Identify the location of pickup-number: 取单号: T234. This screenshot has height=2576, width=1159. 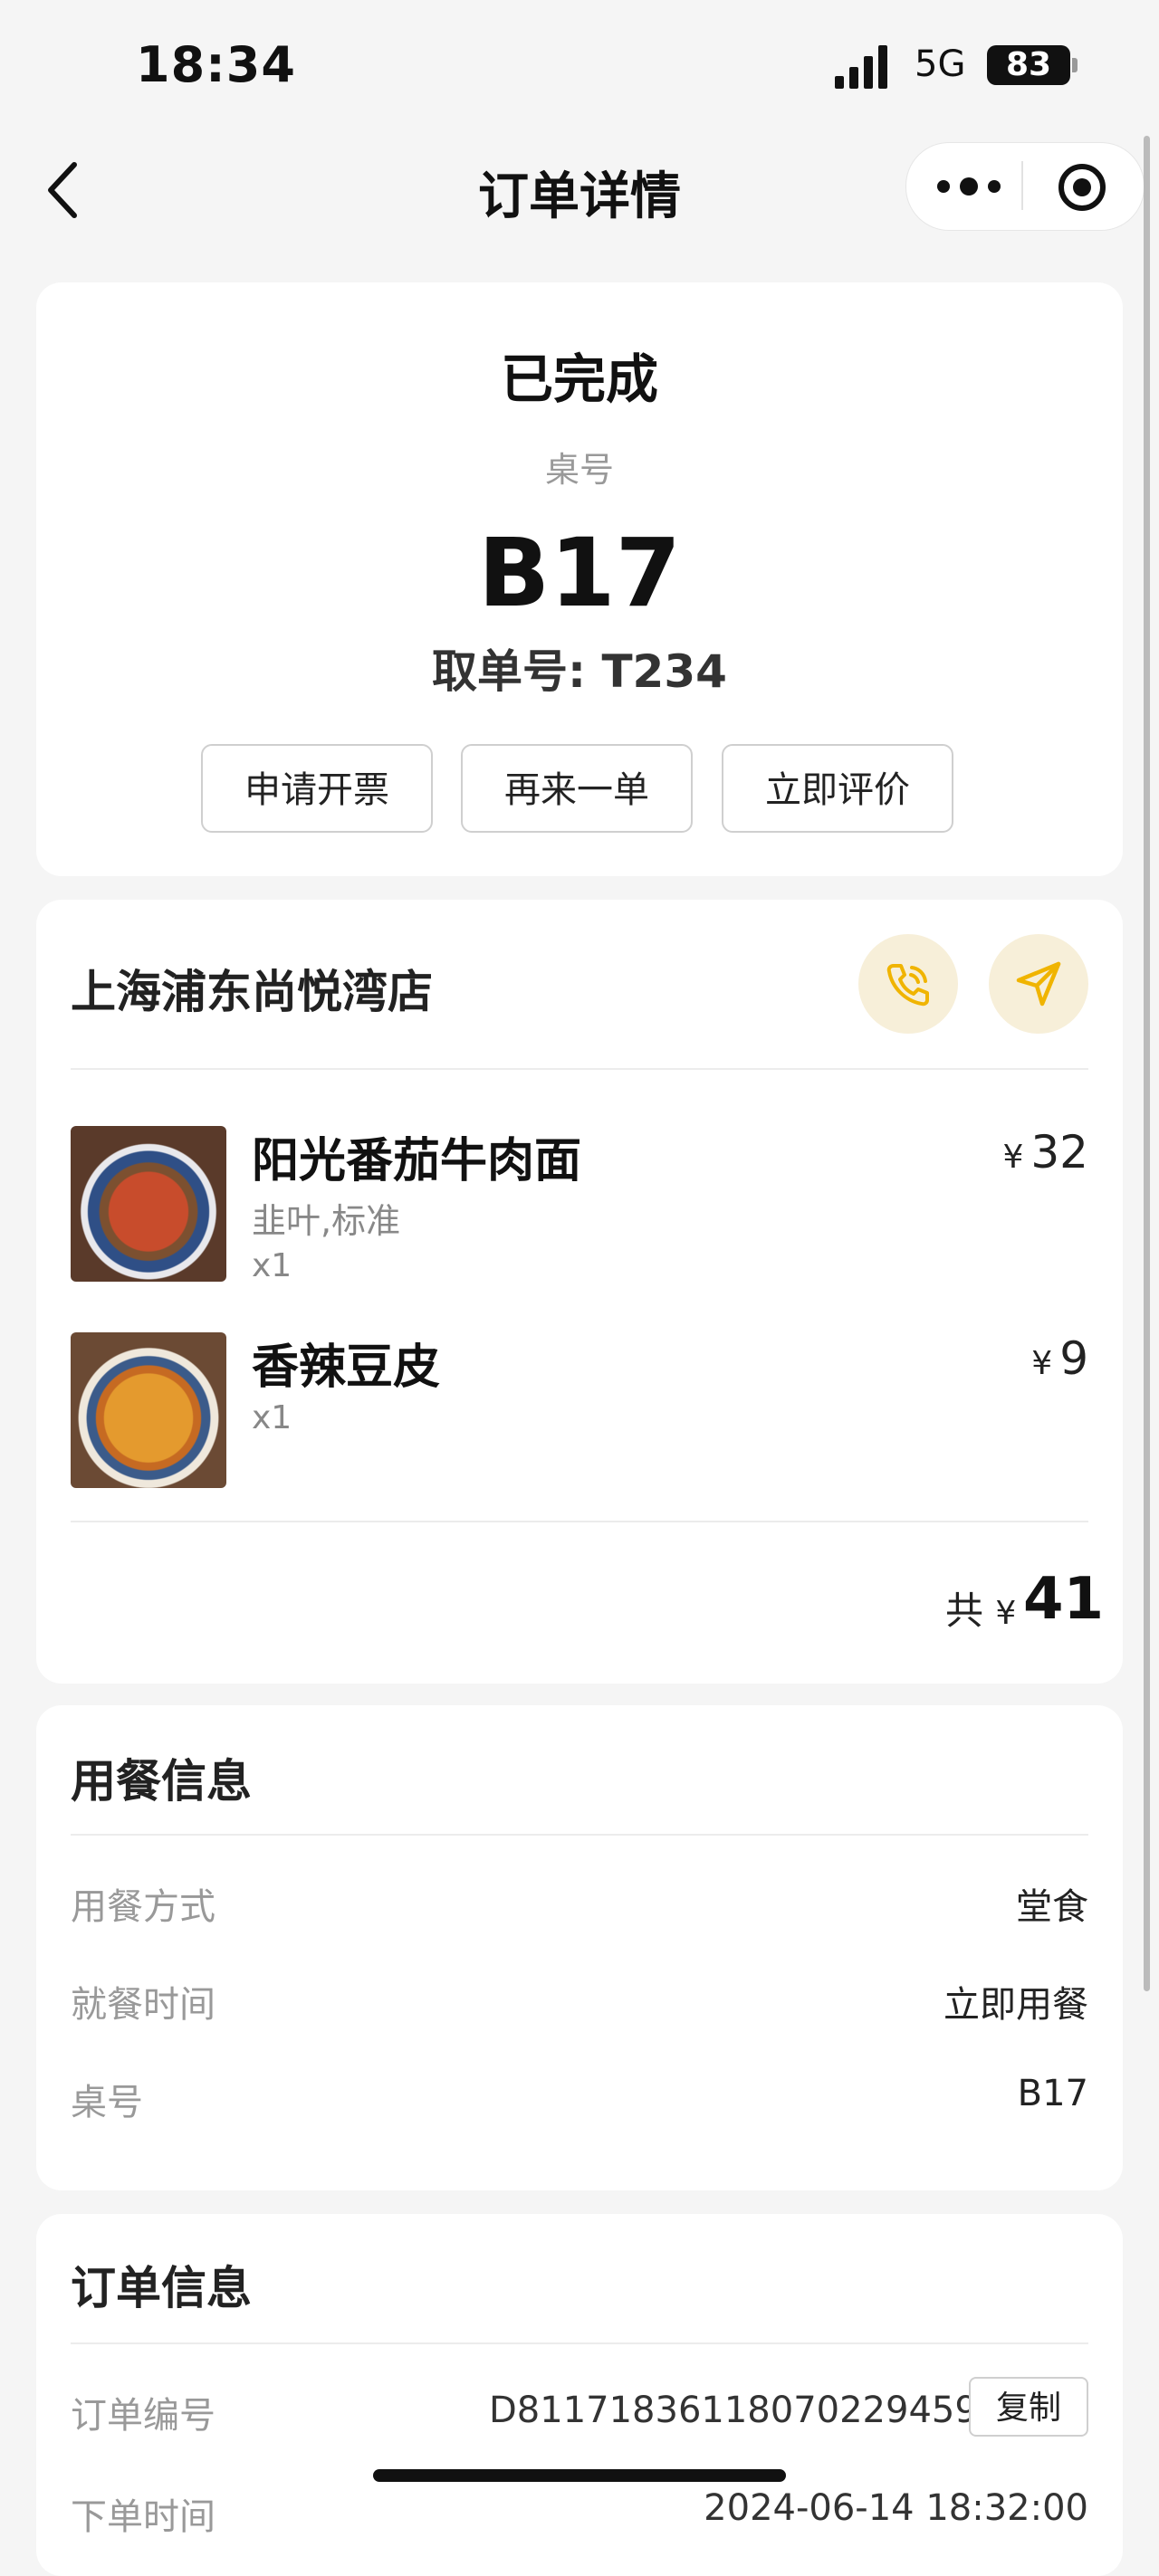
(579, 671).